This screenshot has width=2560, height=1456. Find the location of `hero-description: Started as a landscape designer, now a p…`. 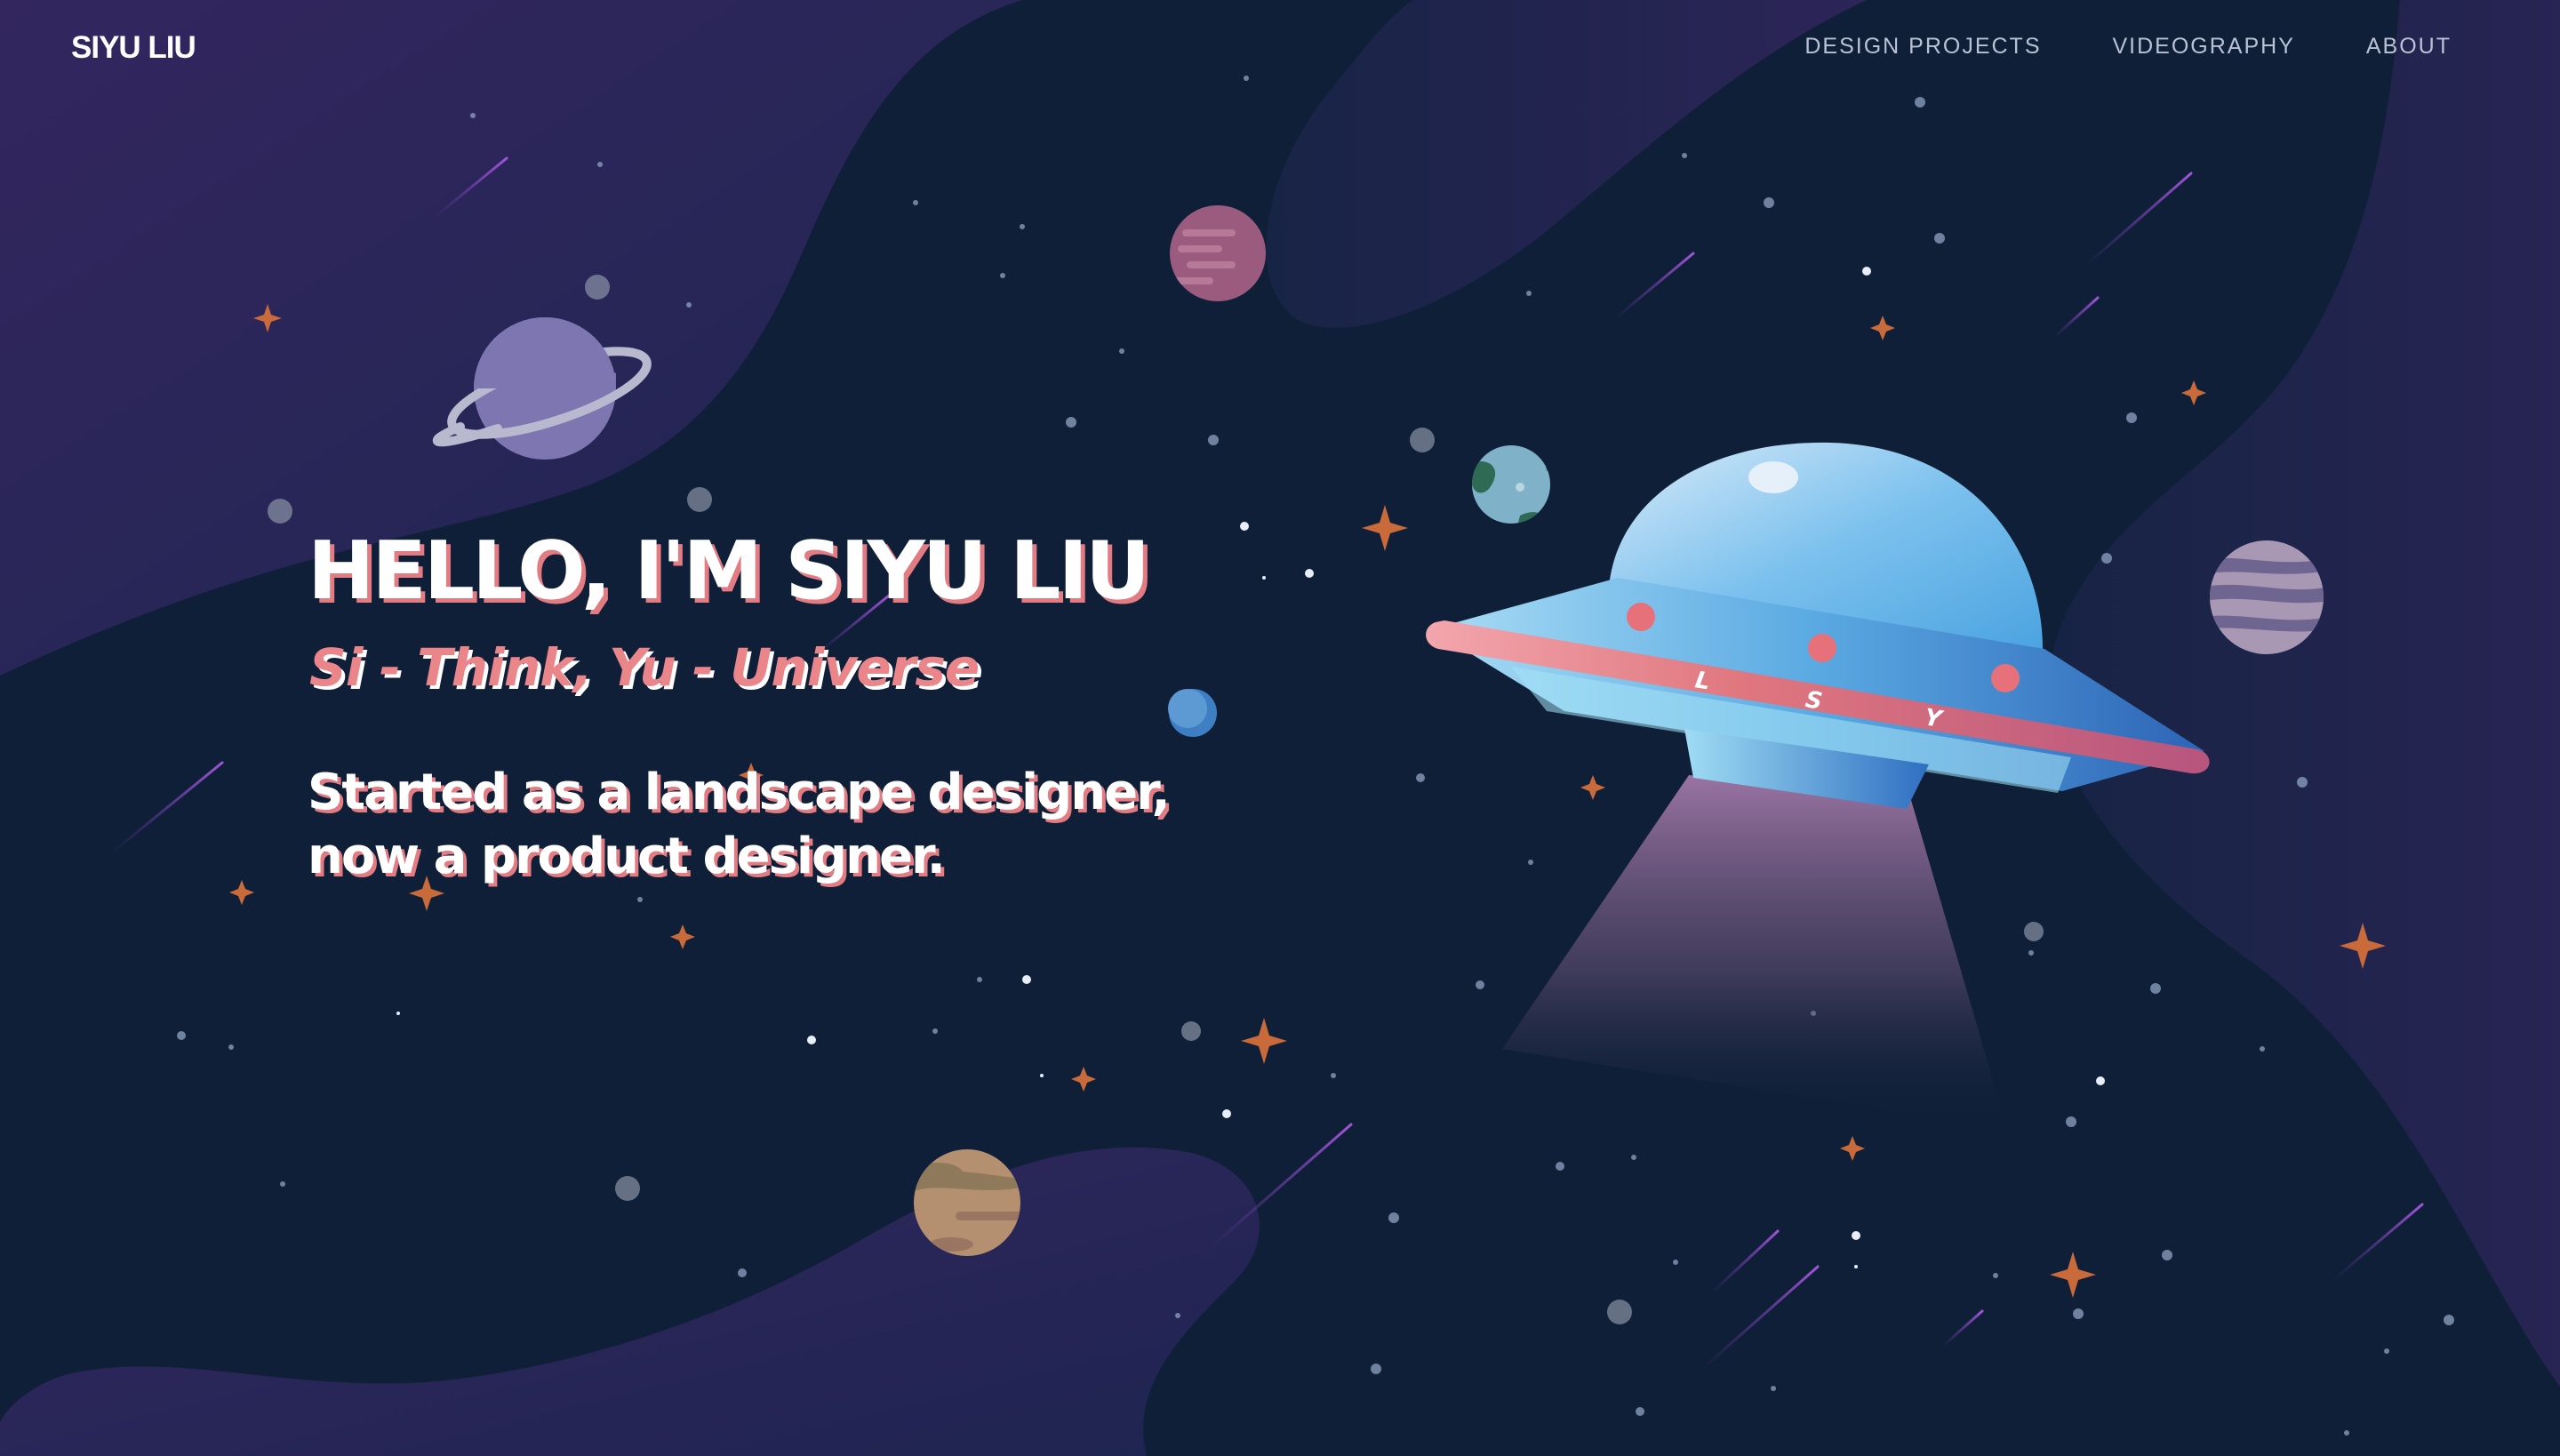

hero-description: Started as a landscape designer, now a p… is located at coordinates (739, 825).